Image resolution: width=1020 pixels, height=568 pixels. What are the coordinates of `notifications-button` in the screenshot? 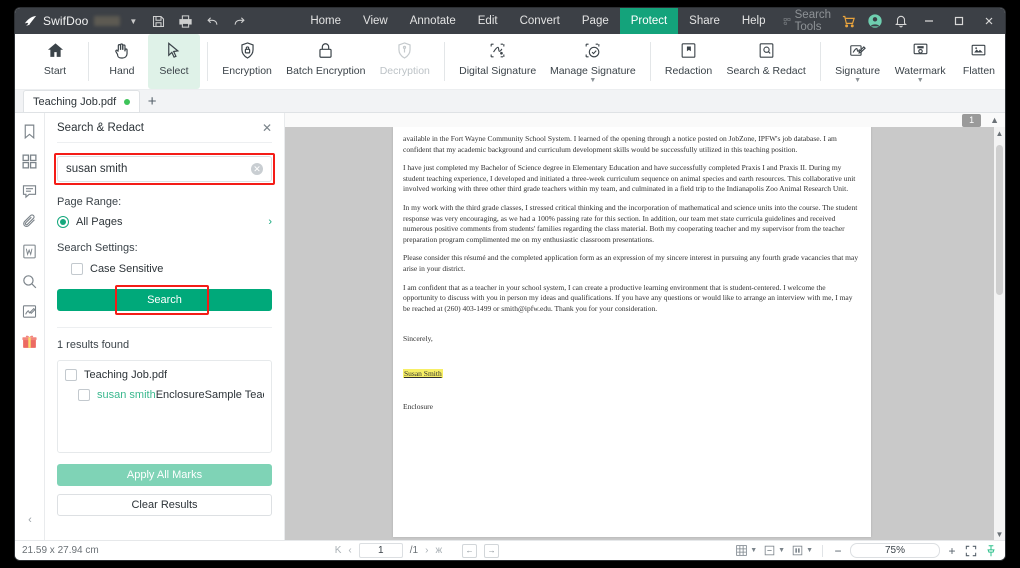 It's located at (901, 21).